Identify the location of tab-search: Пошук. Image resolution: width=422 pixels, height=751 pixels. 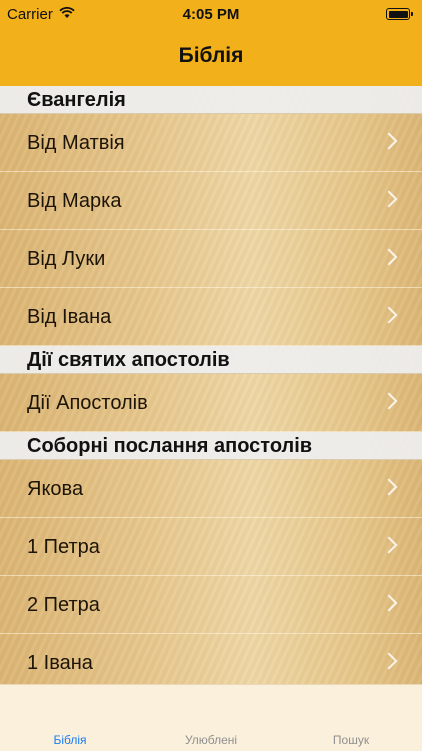
(351, 740).